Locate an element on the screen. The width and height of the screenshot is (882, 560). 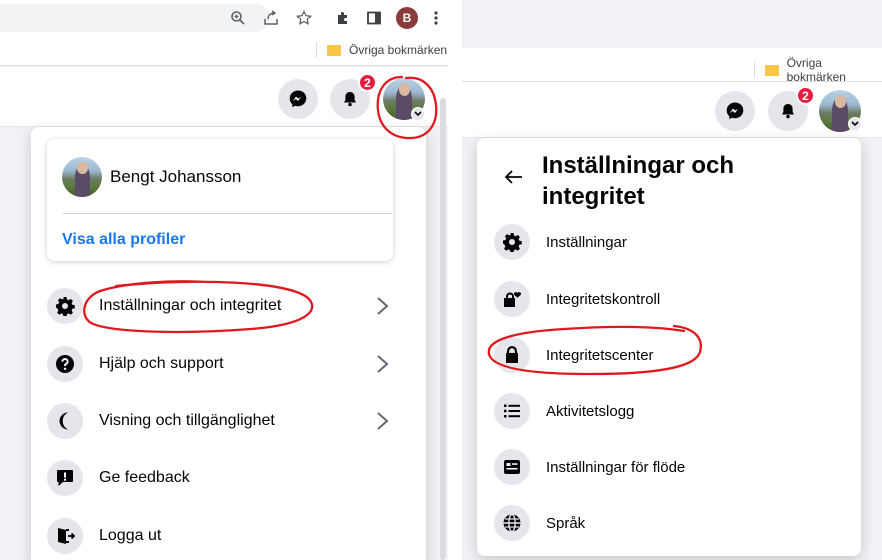
menu-item-feed-preferences: Inställningar för flöde is located at coordinates (589, 467).